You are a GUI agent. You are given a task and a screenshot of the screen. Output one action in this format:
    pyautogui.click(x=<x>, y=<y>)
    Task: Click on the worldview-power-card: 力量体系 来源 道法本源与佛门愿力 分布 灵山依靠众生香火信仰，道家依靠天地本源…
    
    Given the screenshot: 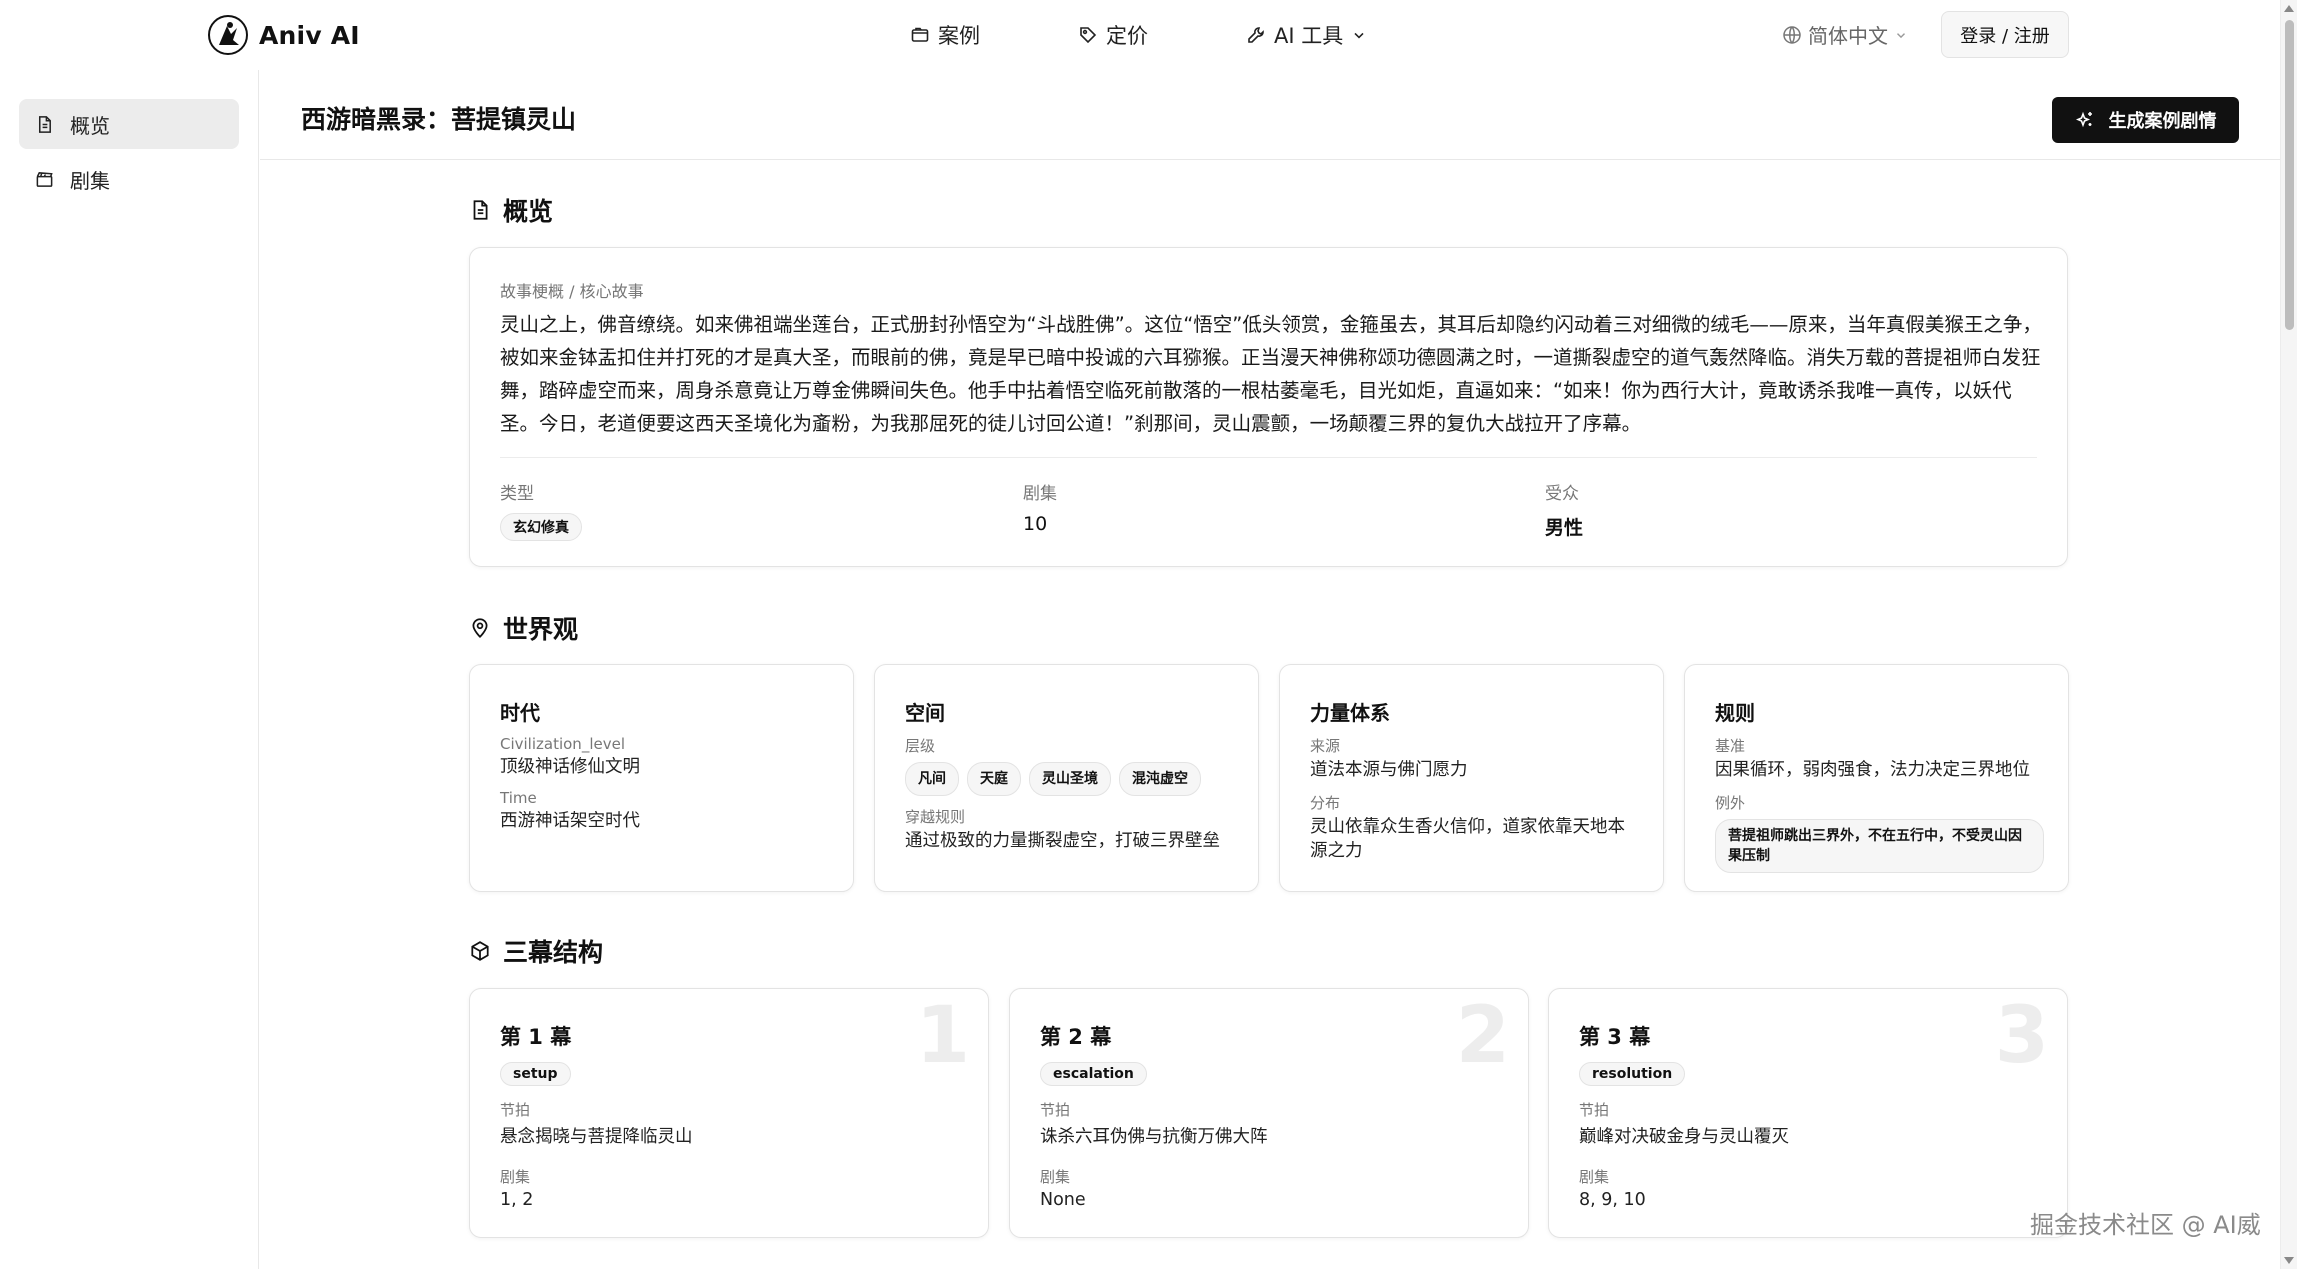 What is the action you would take?
    pyautogui.click(x=1471, y=778)
    